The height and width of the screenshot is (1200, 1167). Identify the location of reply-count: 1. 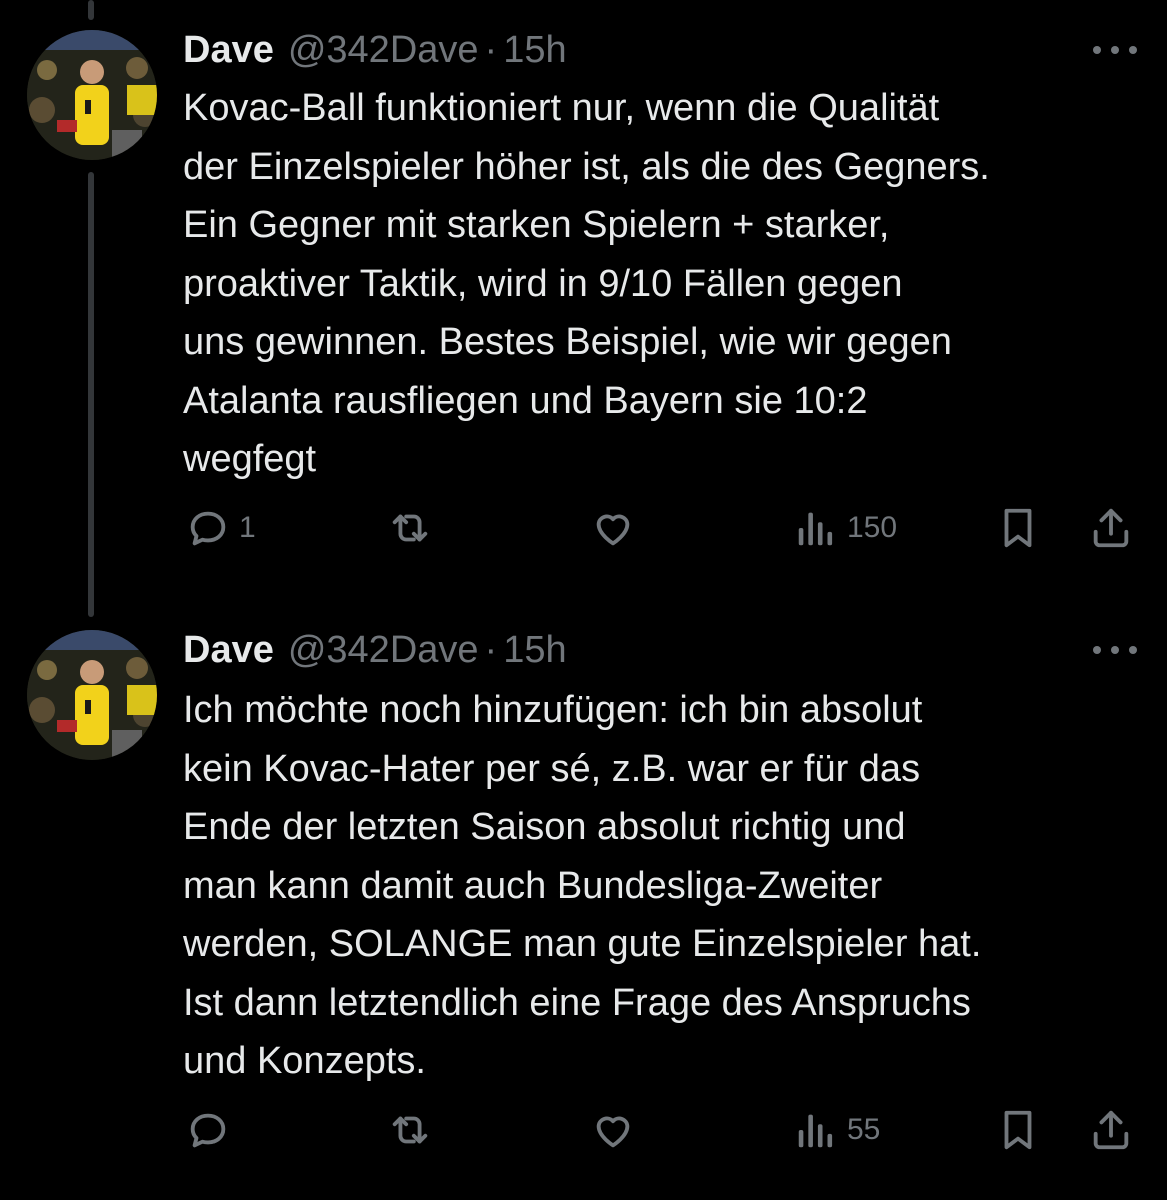
(247, 527).